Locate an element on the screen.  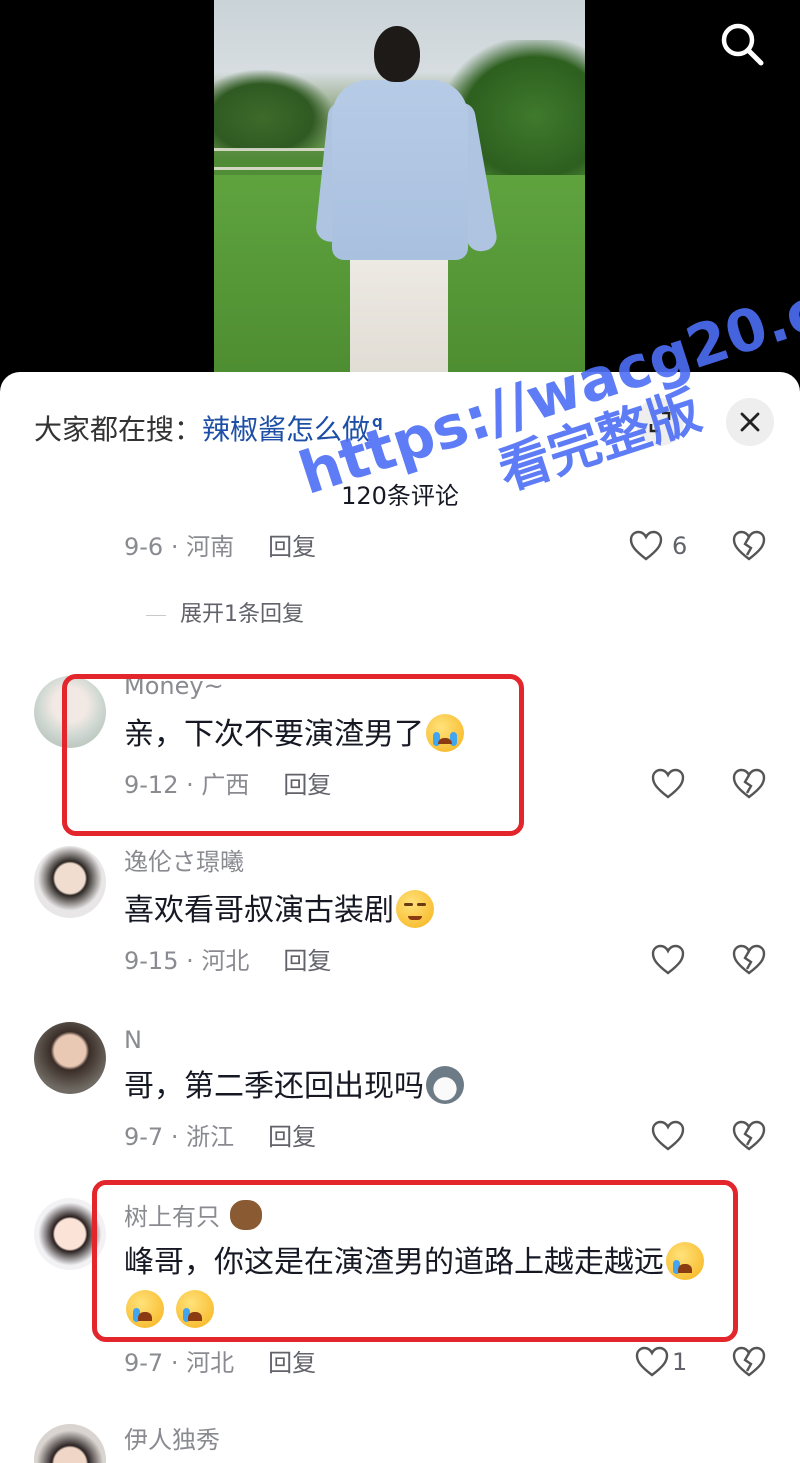
husky-dog-emoji-icon is located at coordinates (445, 1085).